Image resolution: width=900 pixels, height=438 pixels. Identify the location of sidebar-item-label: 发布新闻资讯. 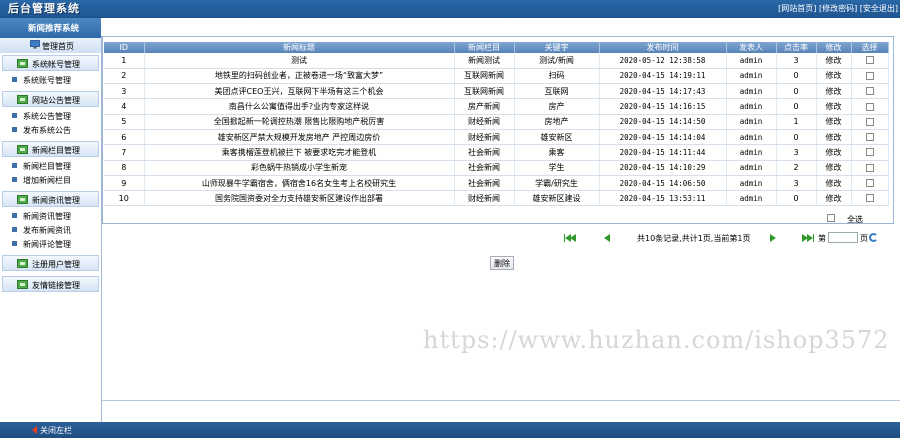
(47, 230).